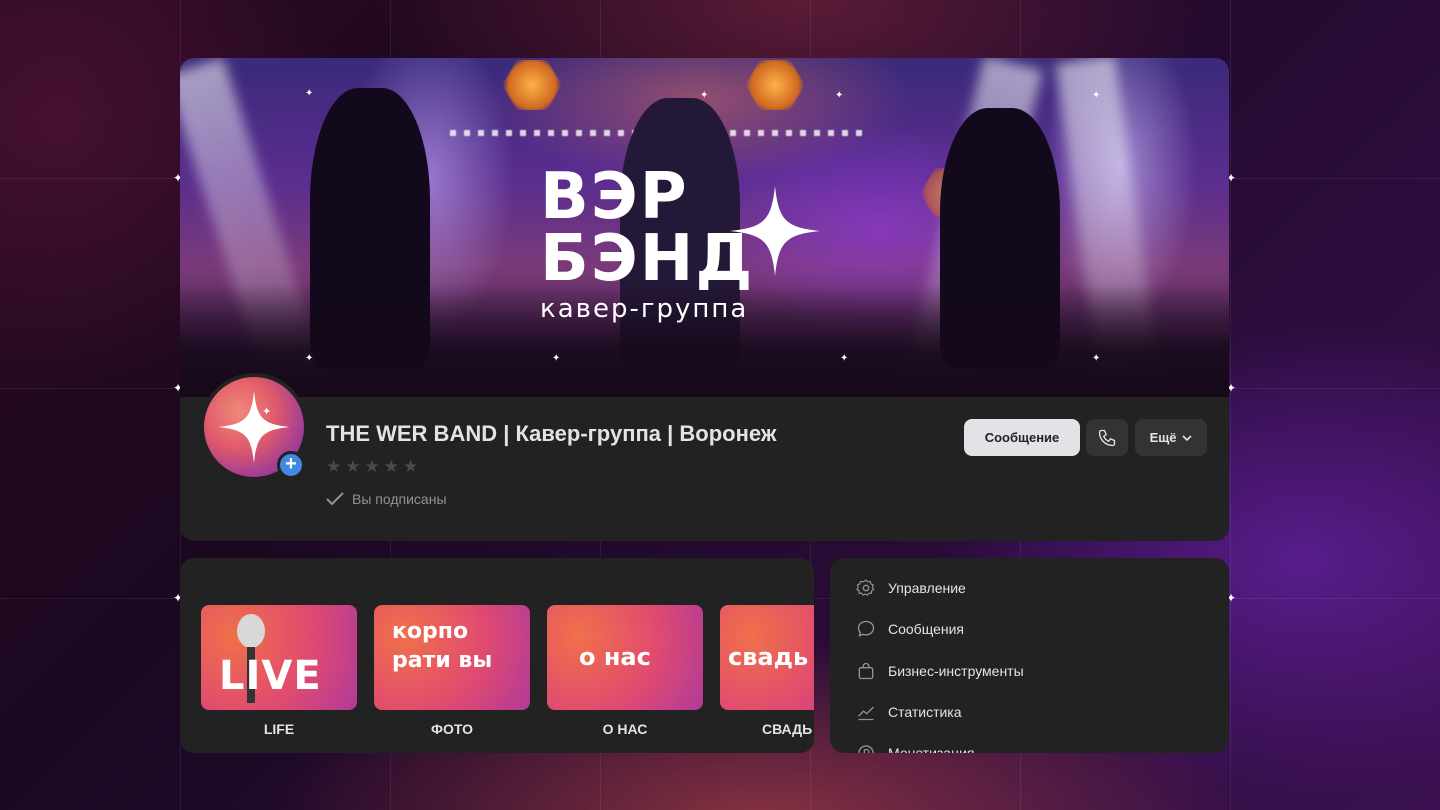 The image size is (1440, 810). What do you see at coordinates (927, 588) in the screenshot?
I see `menu-item-label: Управление` at bounding box center [927, 588].